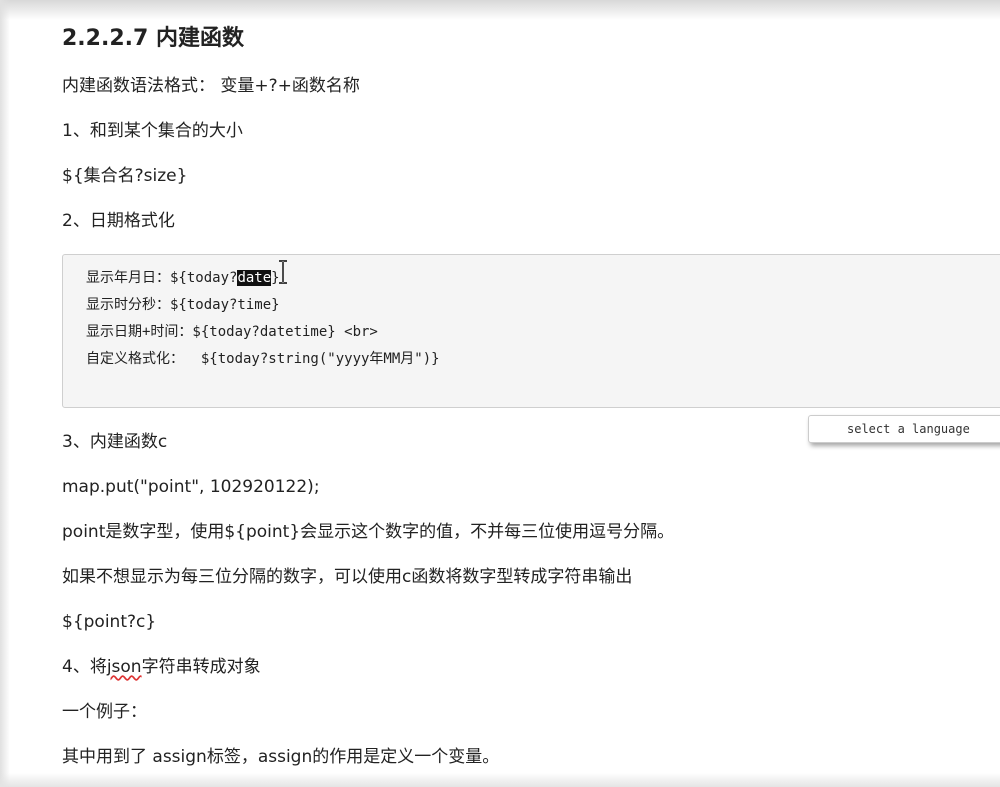 This screenshot has width=1000, height=787. I want to click on code-line-datetime: 显示日期+时间：${today?datetime} <br>, so click(232, 332).